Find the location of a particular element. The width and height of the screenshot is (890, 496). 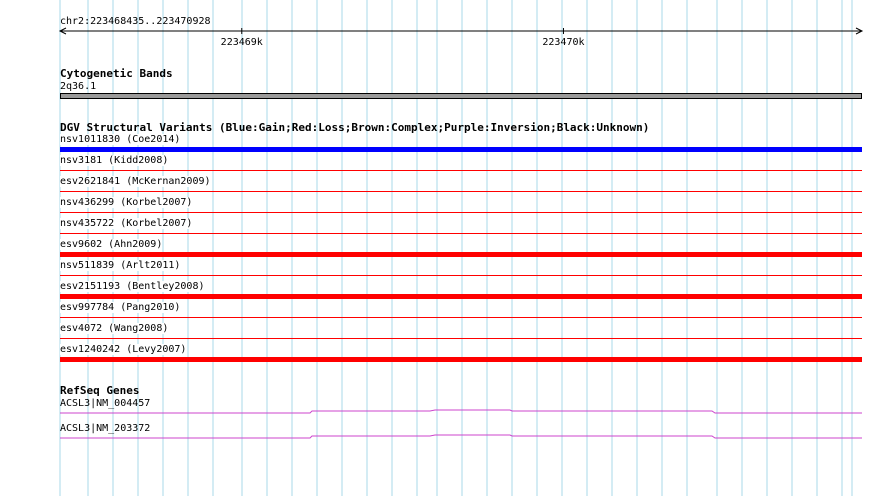

refseq-track-title: RefSeq Genes is located at coordinates (100, 390).